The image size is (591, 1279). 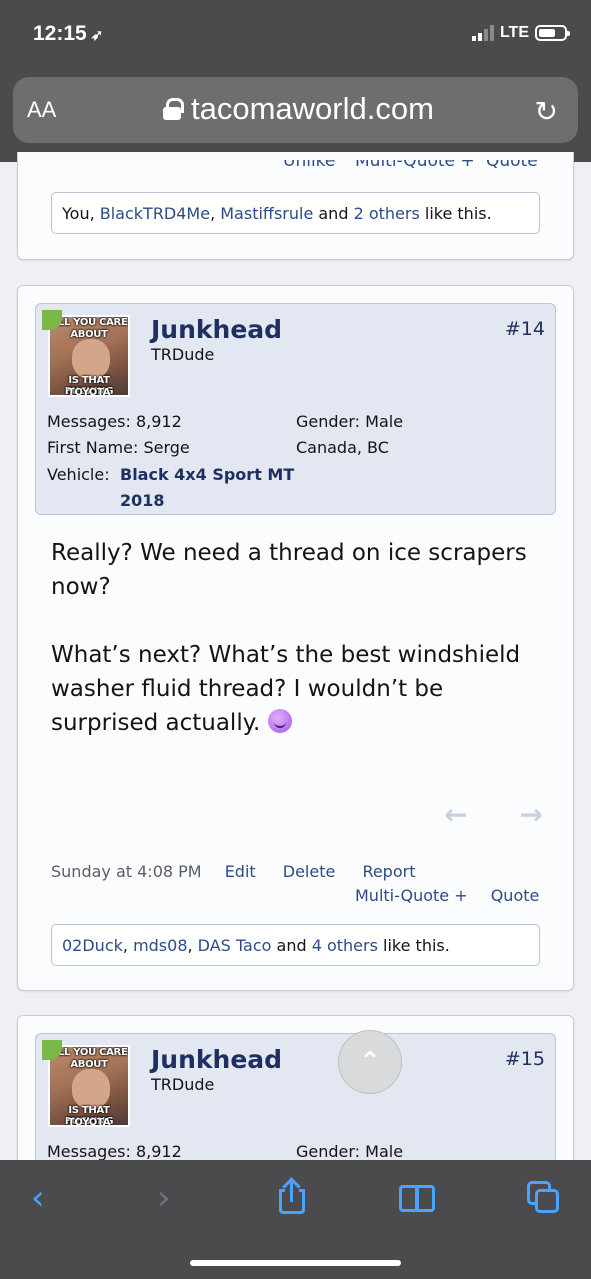 I want to click on signal-icon, so click(x=482, y=33).